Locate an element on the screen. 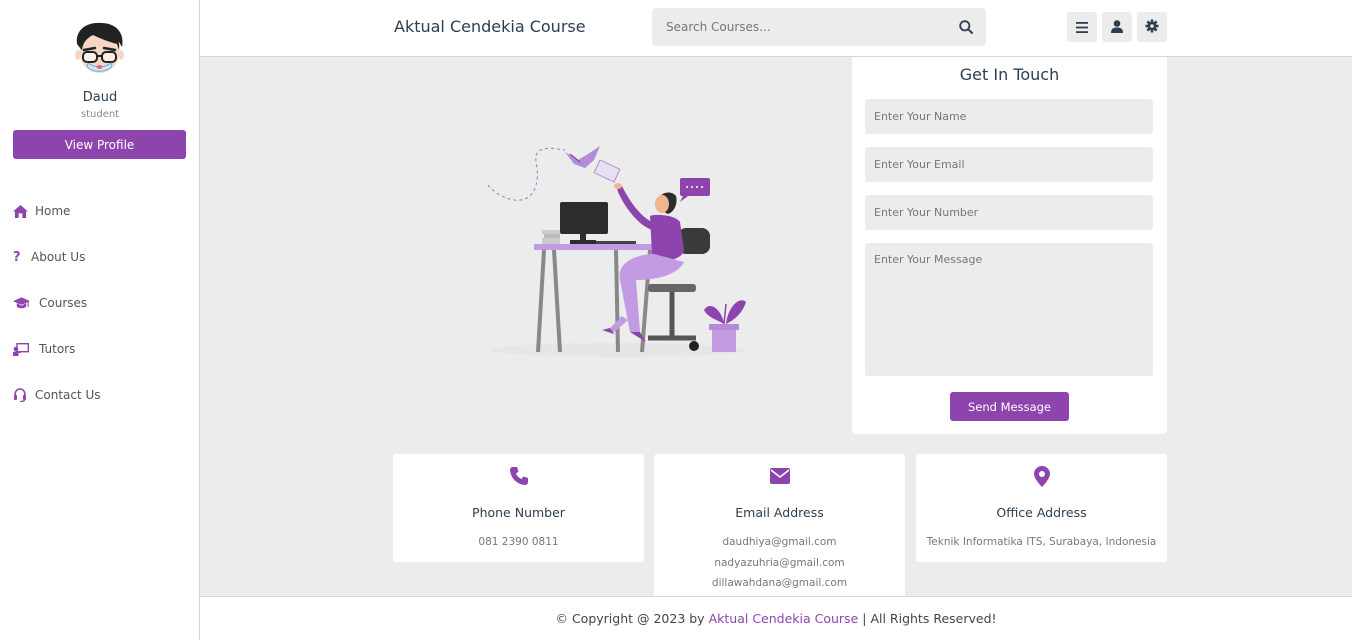 The width and height of the screenshot is (1352, 640). card-title: Office Address is located at coordinates (1041, 512).